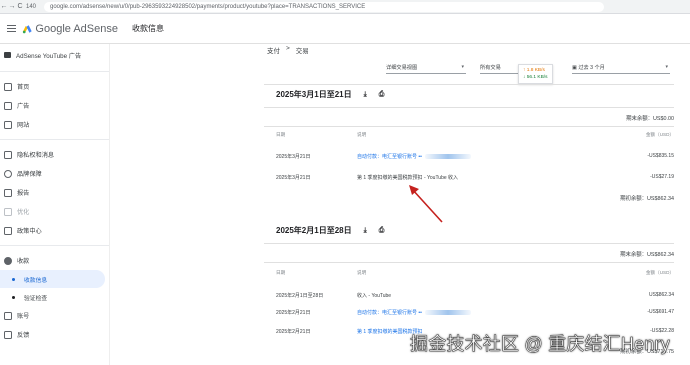 The image size is (690, 365). Describe the element at coordinates (345, 29) in the screenshot. I see `app-header: Google AdSense 收款信息` at that location.